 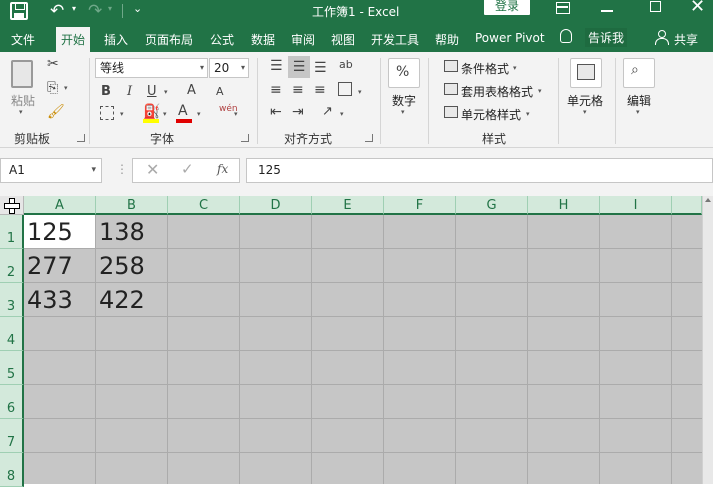 I want to click on paste-label: 粘贴, so click(x=23, y=100).